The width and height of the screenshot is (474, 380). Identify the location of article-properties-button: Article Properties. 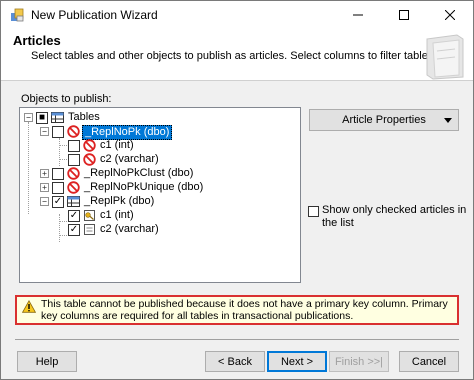
(384, 120).